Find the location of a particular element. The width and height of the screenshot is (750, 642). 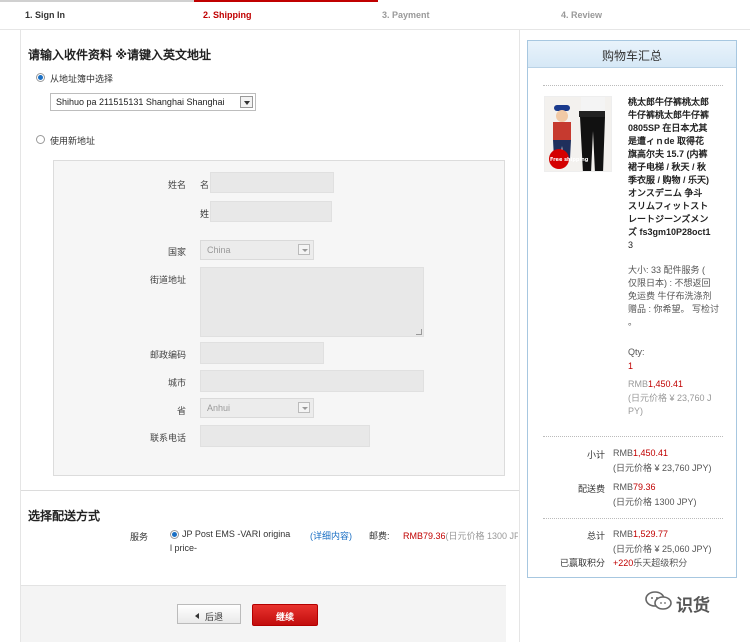

resize-handle-icon is located at coordinates (419, 332).